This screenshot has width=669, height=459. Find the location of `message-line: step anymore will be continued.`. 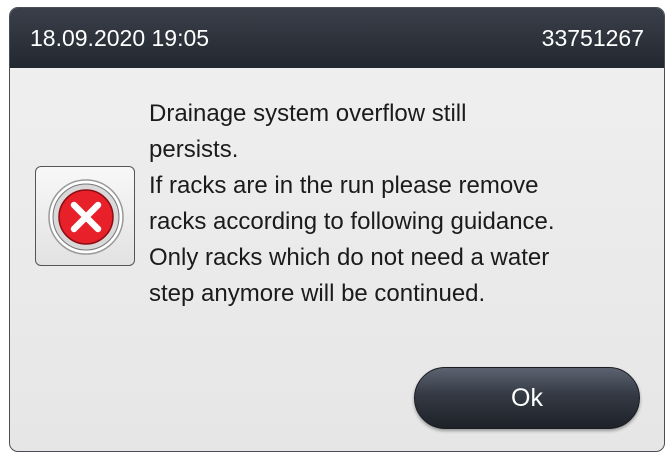

message-line: step anymore will be continued. is located at coordinates (317, 293).